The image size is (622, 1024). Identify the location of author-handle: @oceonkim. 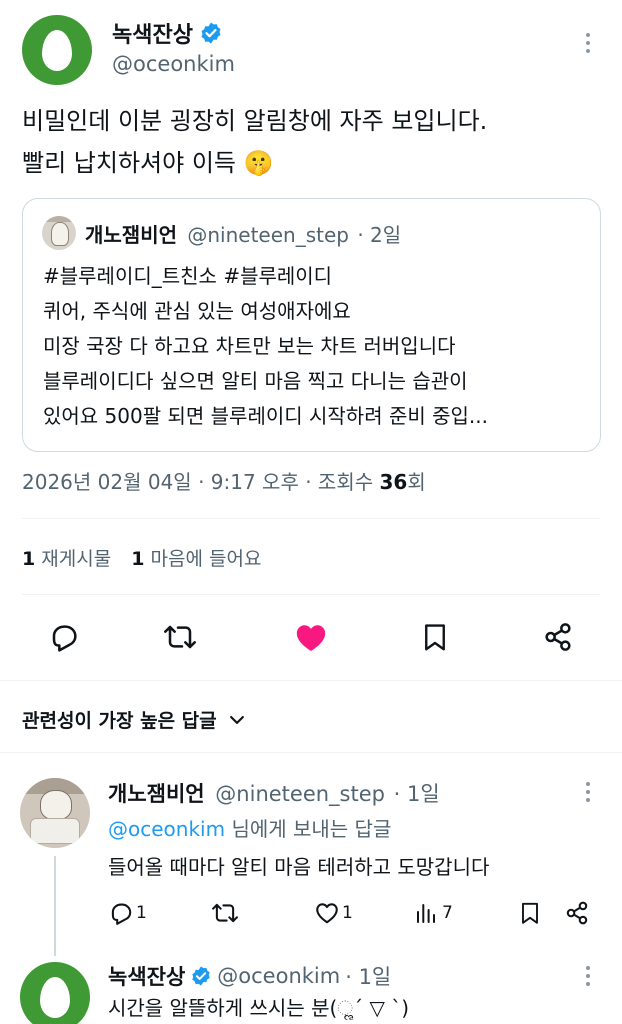
(173, 64).